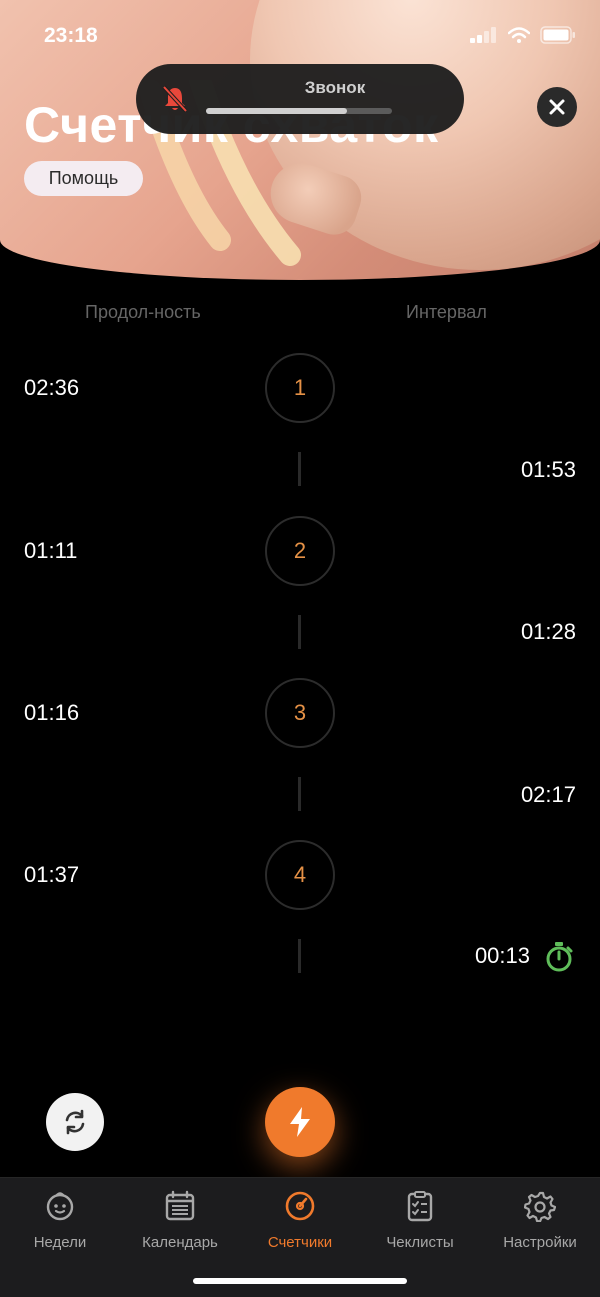  I want to click on tab-calendar: Календарь, so click(180, 1219).